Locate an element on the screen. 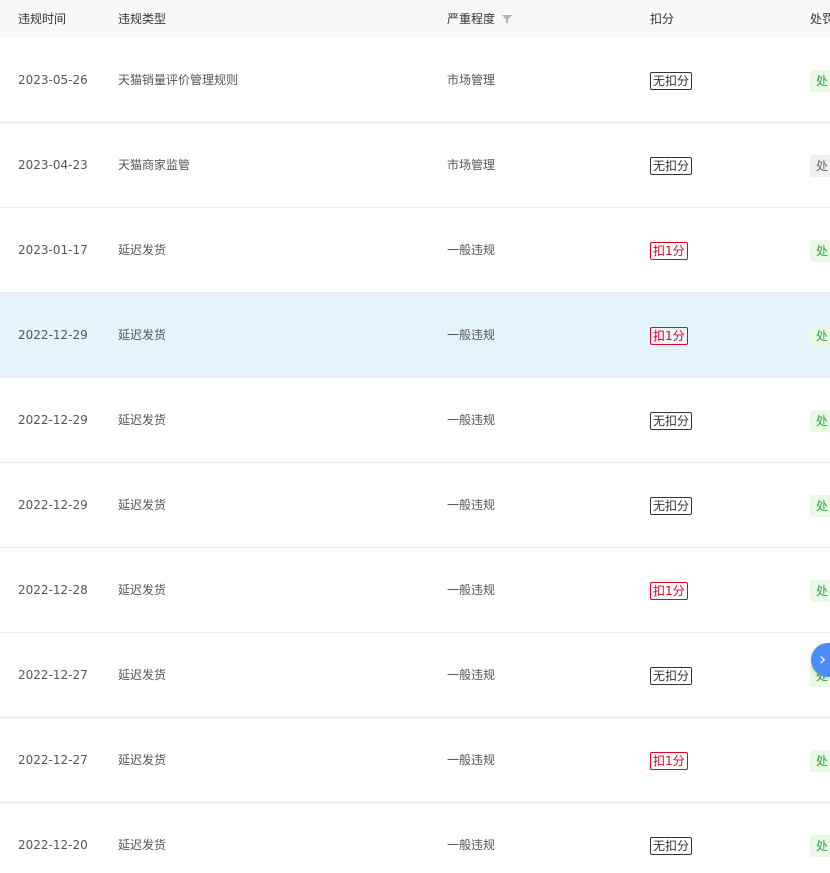  table-row: 2023-04-23 天猫商家监管 市场管理 无扣分 处 is located at coordinates (415, 165).